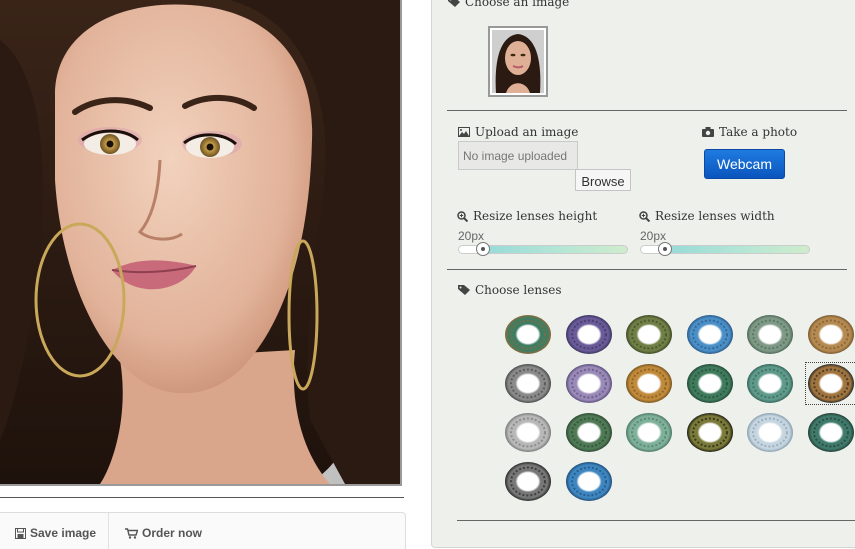 The width and height of the screenshot is (855, 549). Describe the element at coordinates (707, 216) in the screenshot. I see `resize-width-heading: Resize lenses width` at that location.